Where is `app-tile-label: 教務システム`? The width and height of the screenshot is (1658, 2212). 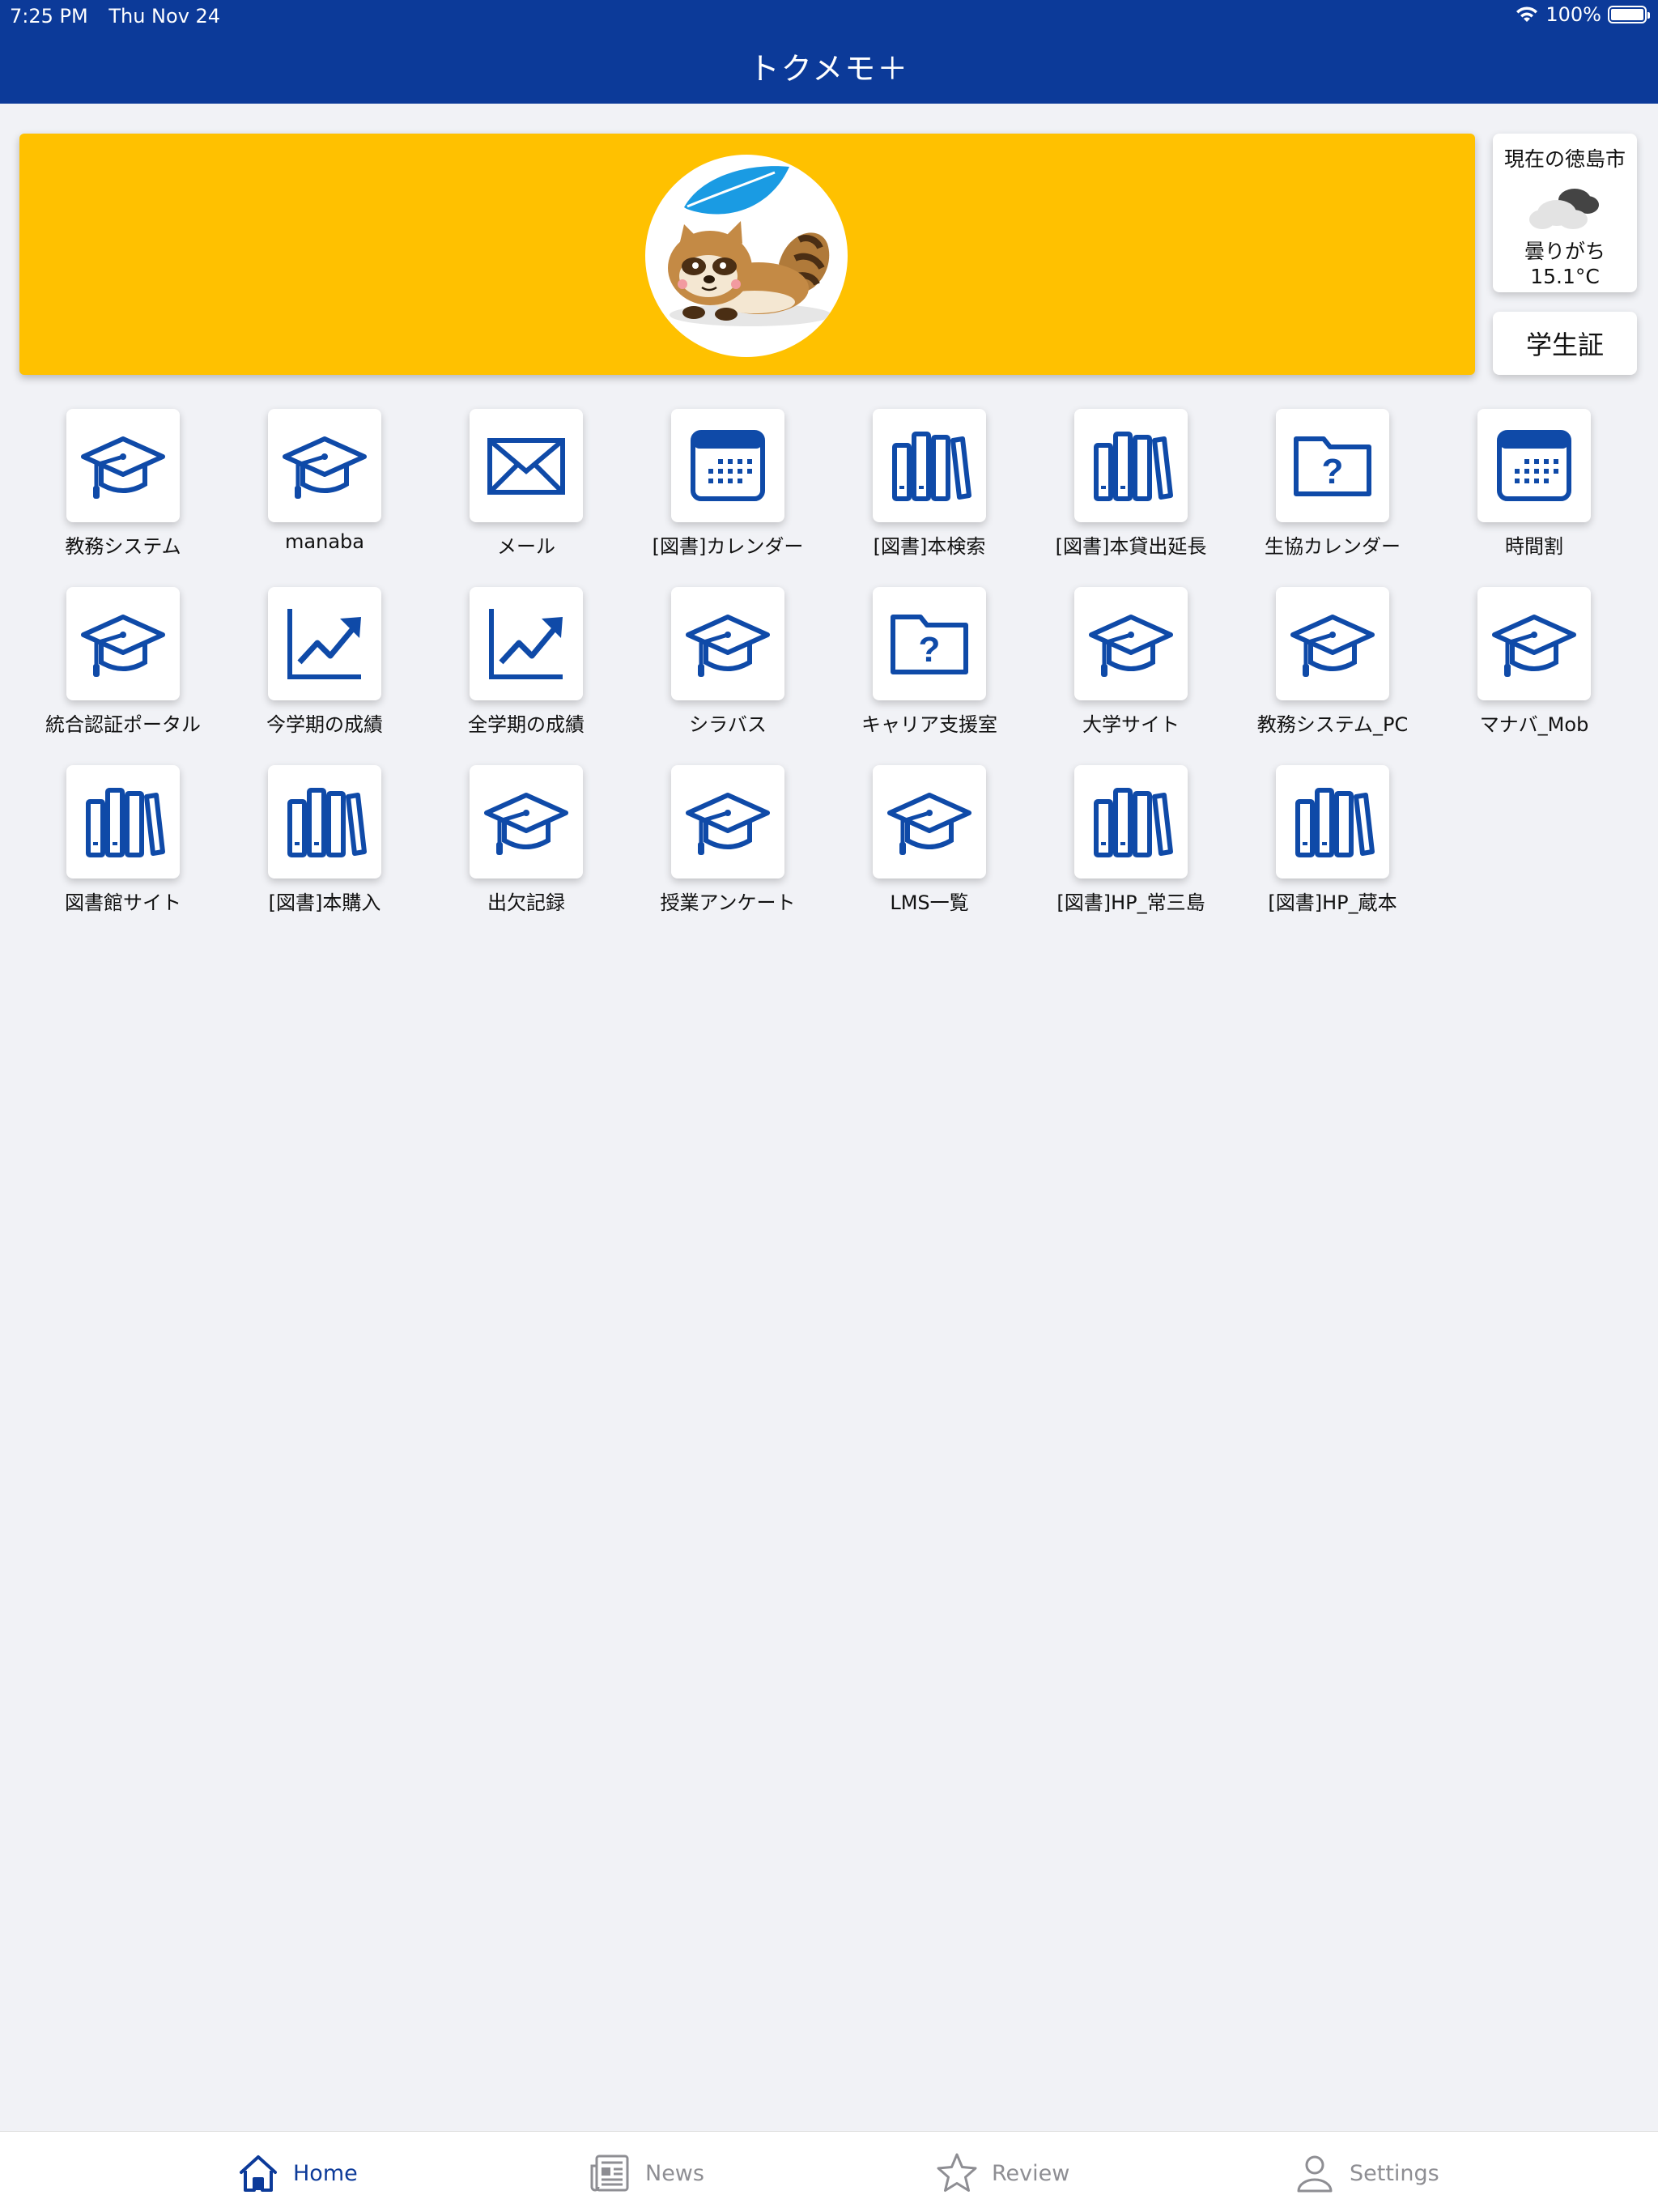 app-tile-label: 教務システム is located at coordinates (123, 547).